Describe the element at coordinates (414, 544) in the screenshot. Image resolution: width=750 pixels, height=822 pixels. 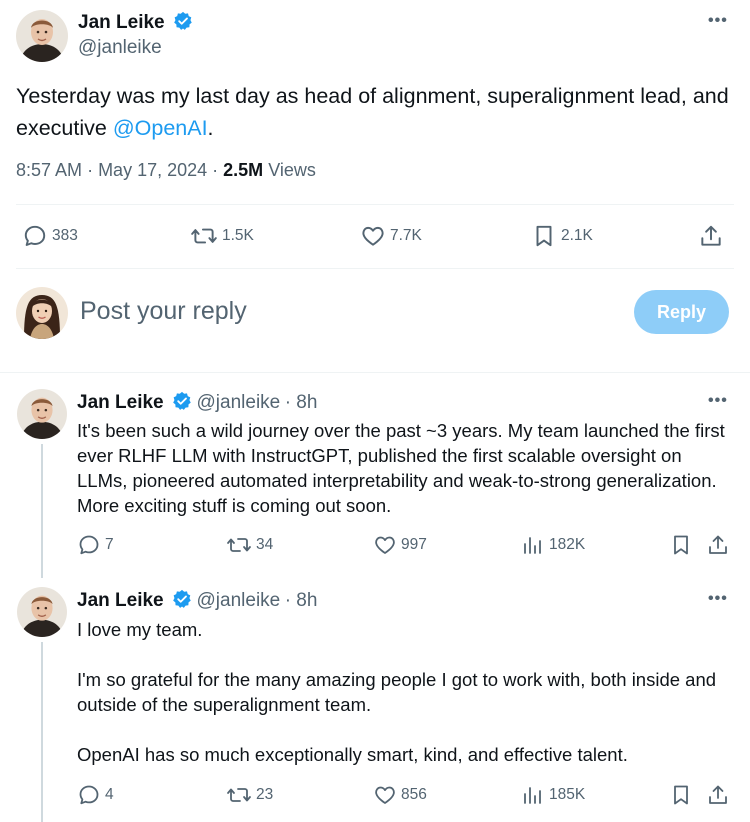
I see `like-count: 997` at that location.